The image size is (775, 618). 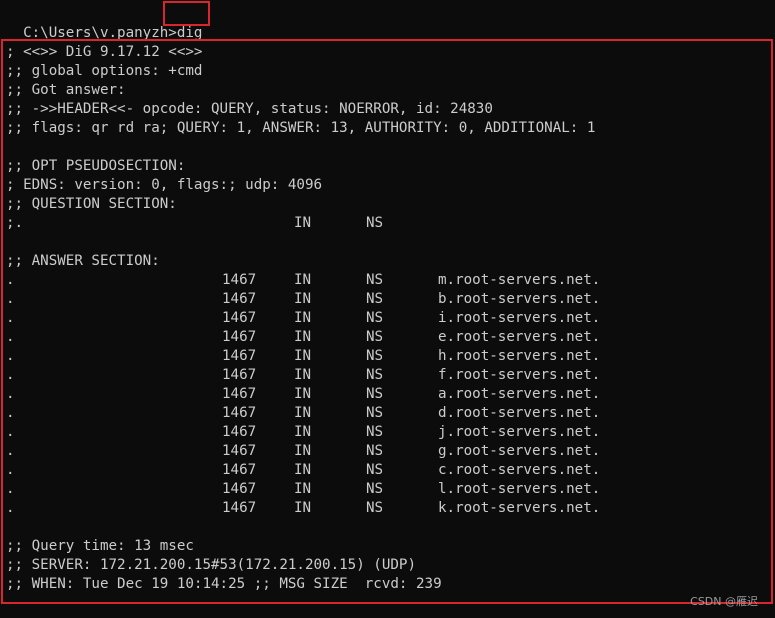 What do you see at coordinates (386, 223) in the screenshot?
I see `question-row: ;. IN NS` at bounding box center [386, 223].